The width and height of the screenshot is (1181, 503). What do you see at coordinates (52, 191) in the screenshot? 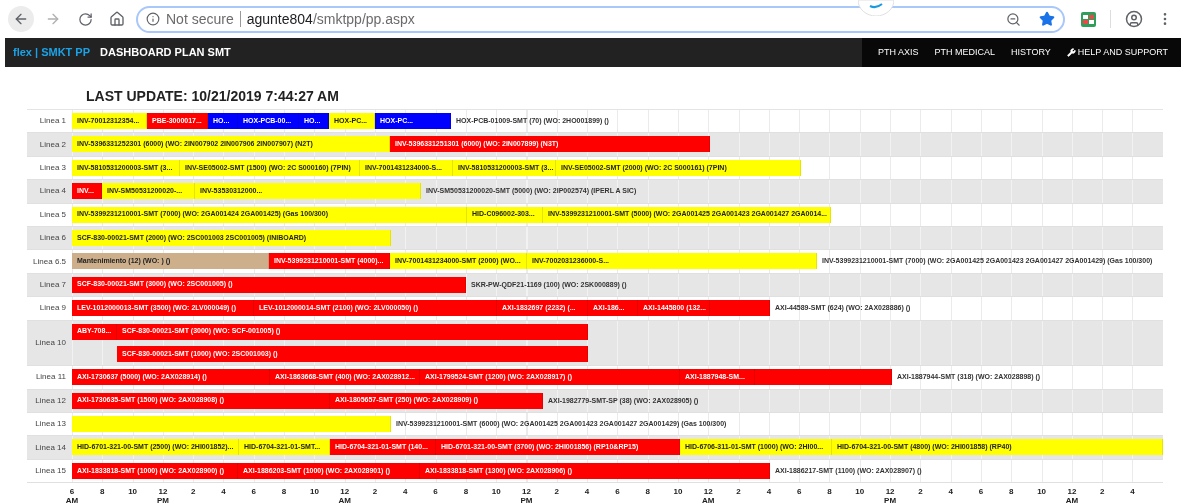
I see `row-label: Linea 4` at bounding box center [52, 191].